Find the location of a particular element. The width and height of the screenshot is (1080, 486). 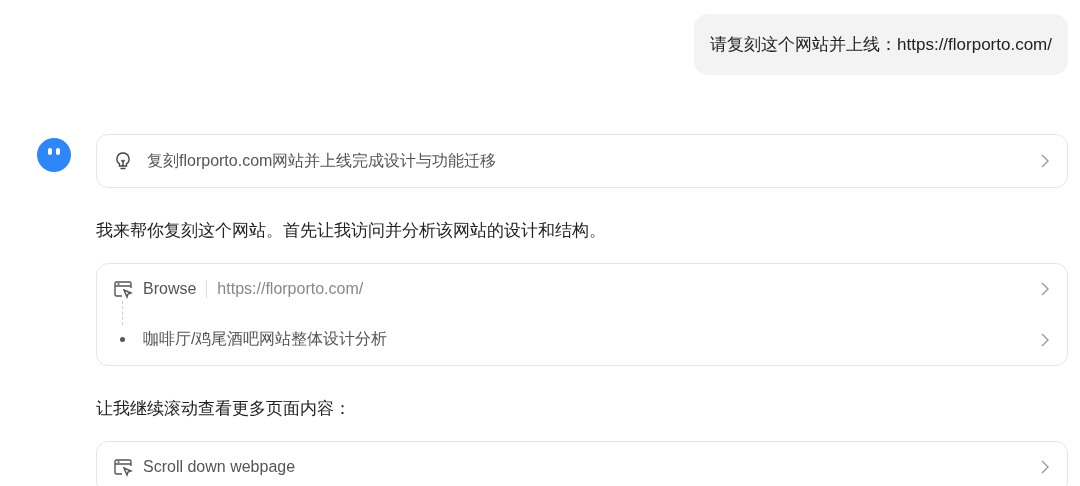

tool-name: Scroll down webpage is located at coordinates (219, 467).